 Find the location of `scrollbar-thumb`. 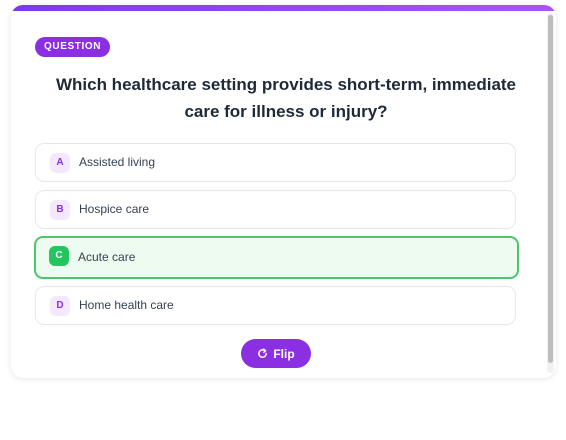

scrollbar-thumb is located at coordinates (550, 189).